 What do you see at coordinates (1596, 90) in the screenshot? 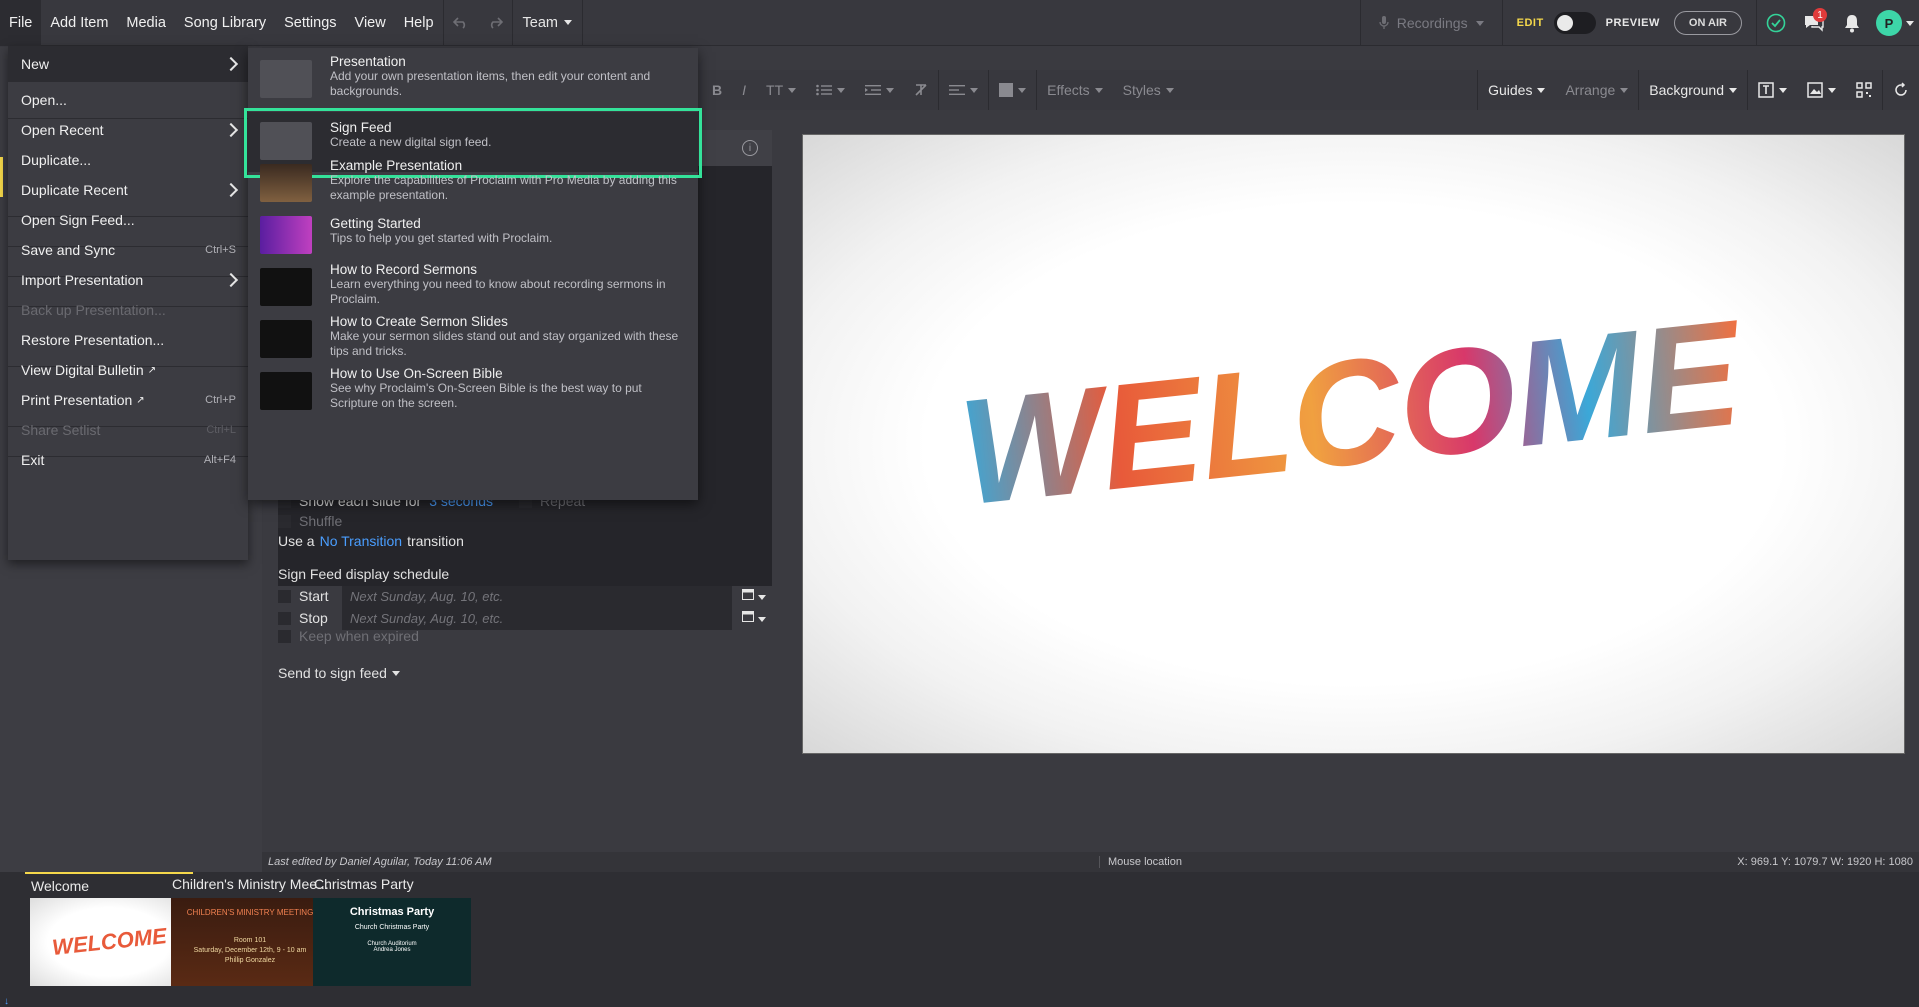
I see `arrange-dropdown: Arrange` at bounding box center [1596, 90].